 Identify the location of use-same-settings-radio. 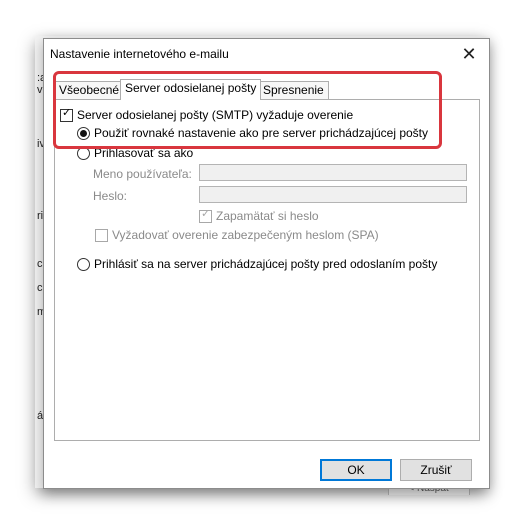
(83, 133).